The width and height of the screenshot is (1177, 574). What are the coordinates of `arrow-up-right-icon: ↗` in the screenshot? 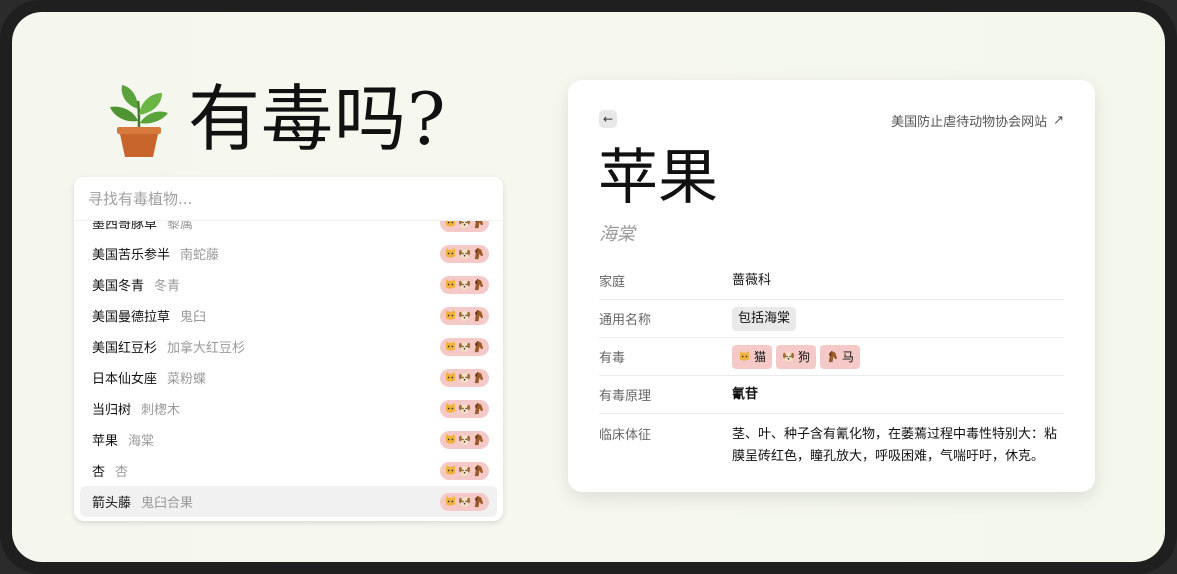 It's located at (1058, 120).